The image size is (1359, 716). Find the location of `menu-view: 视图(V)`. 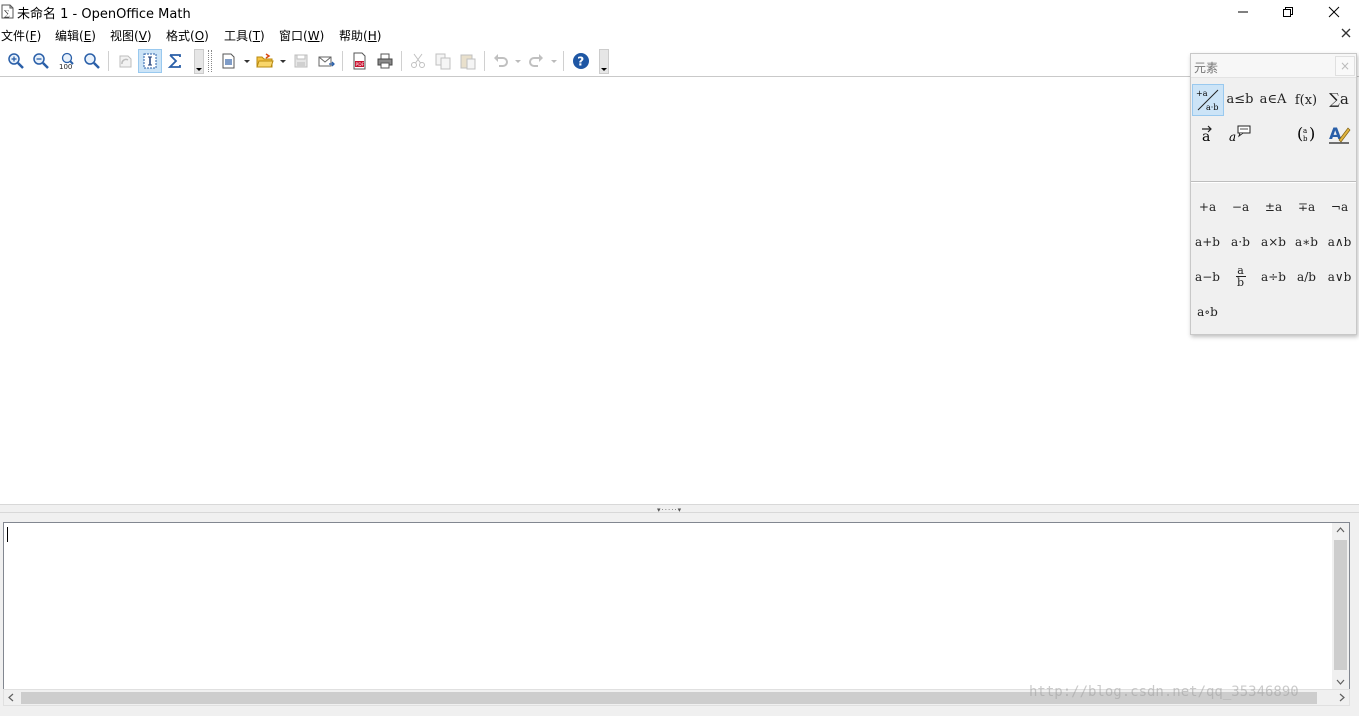

menu-view: 视图(V) is located at coordinates (131, 35).